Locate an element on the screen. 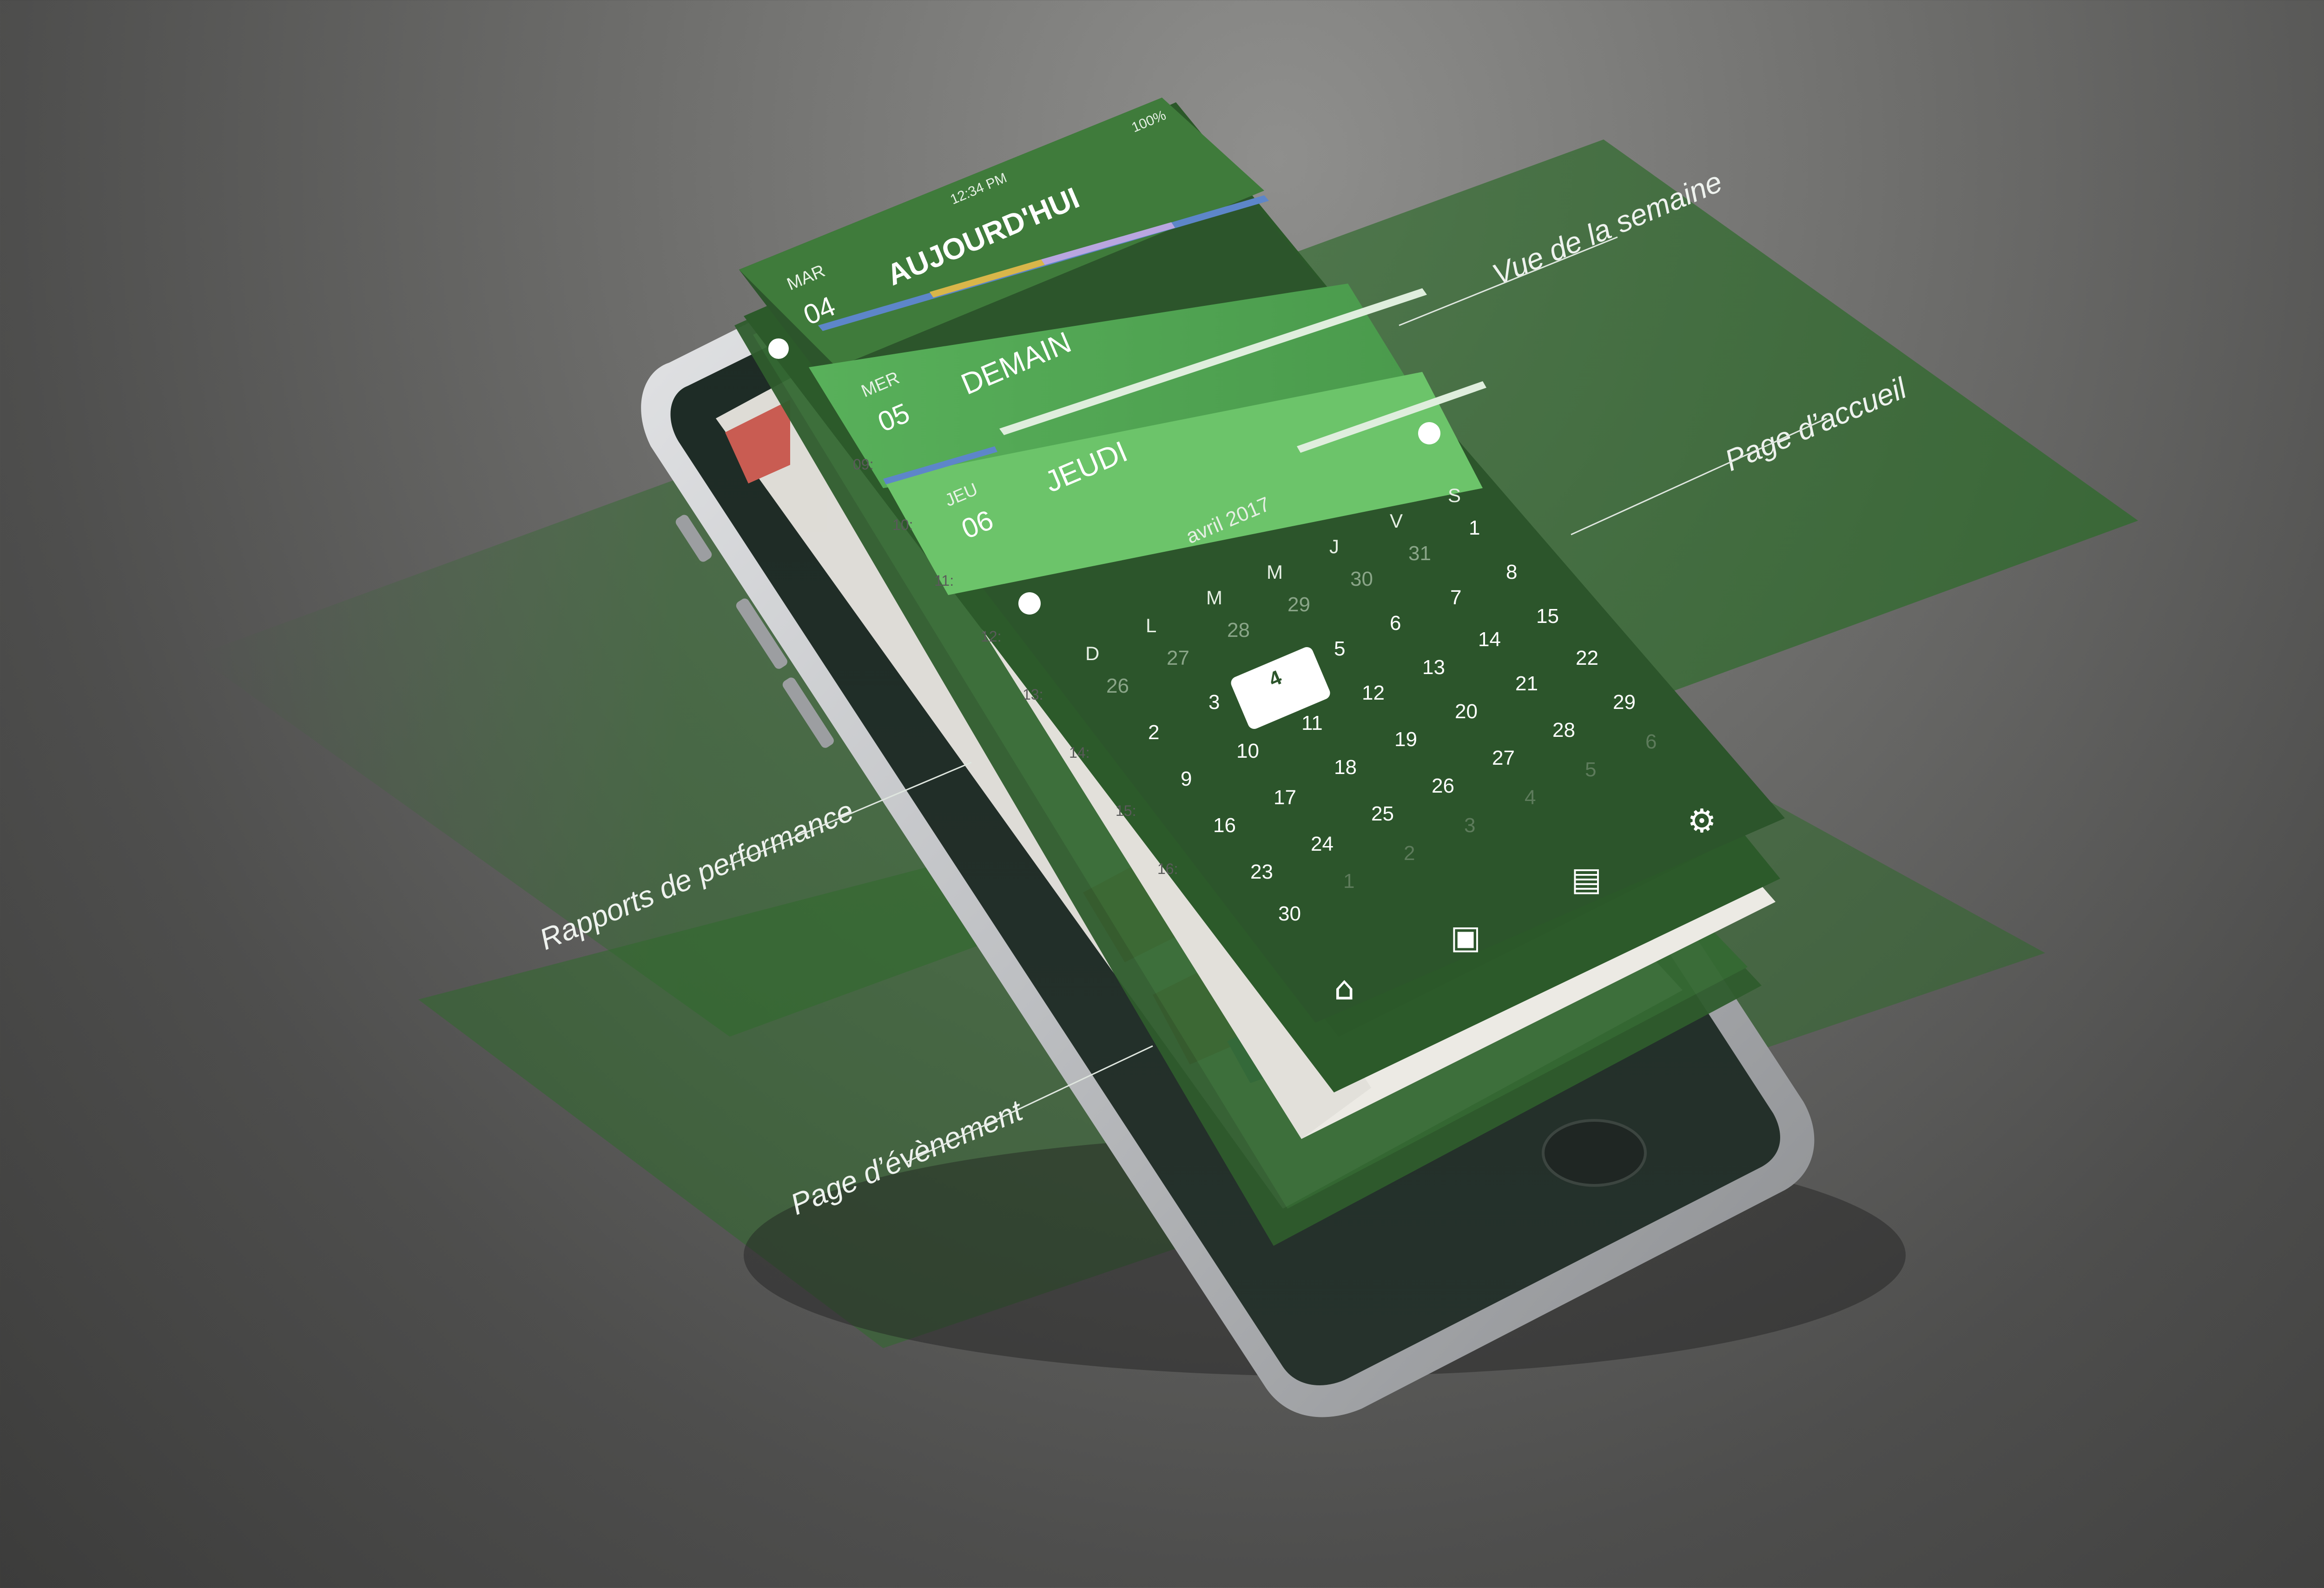  calendar-icon: ▣ is located at coordinates (1465, 937).